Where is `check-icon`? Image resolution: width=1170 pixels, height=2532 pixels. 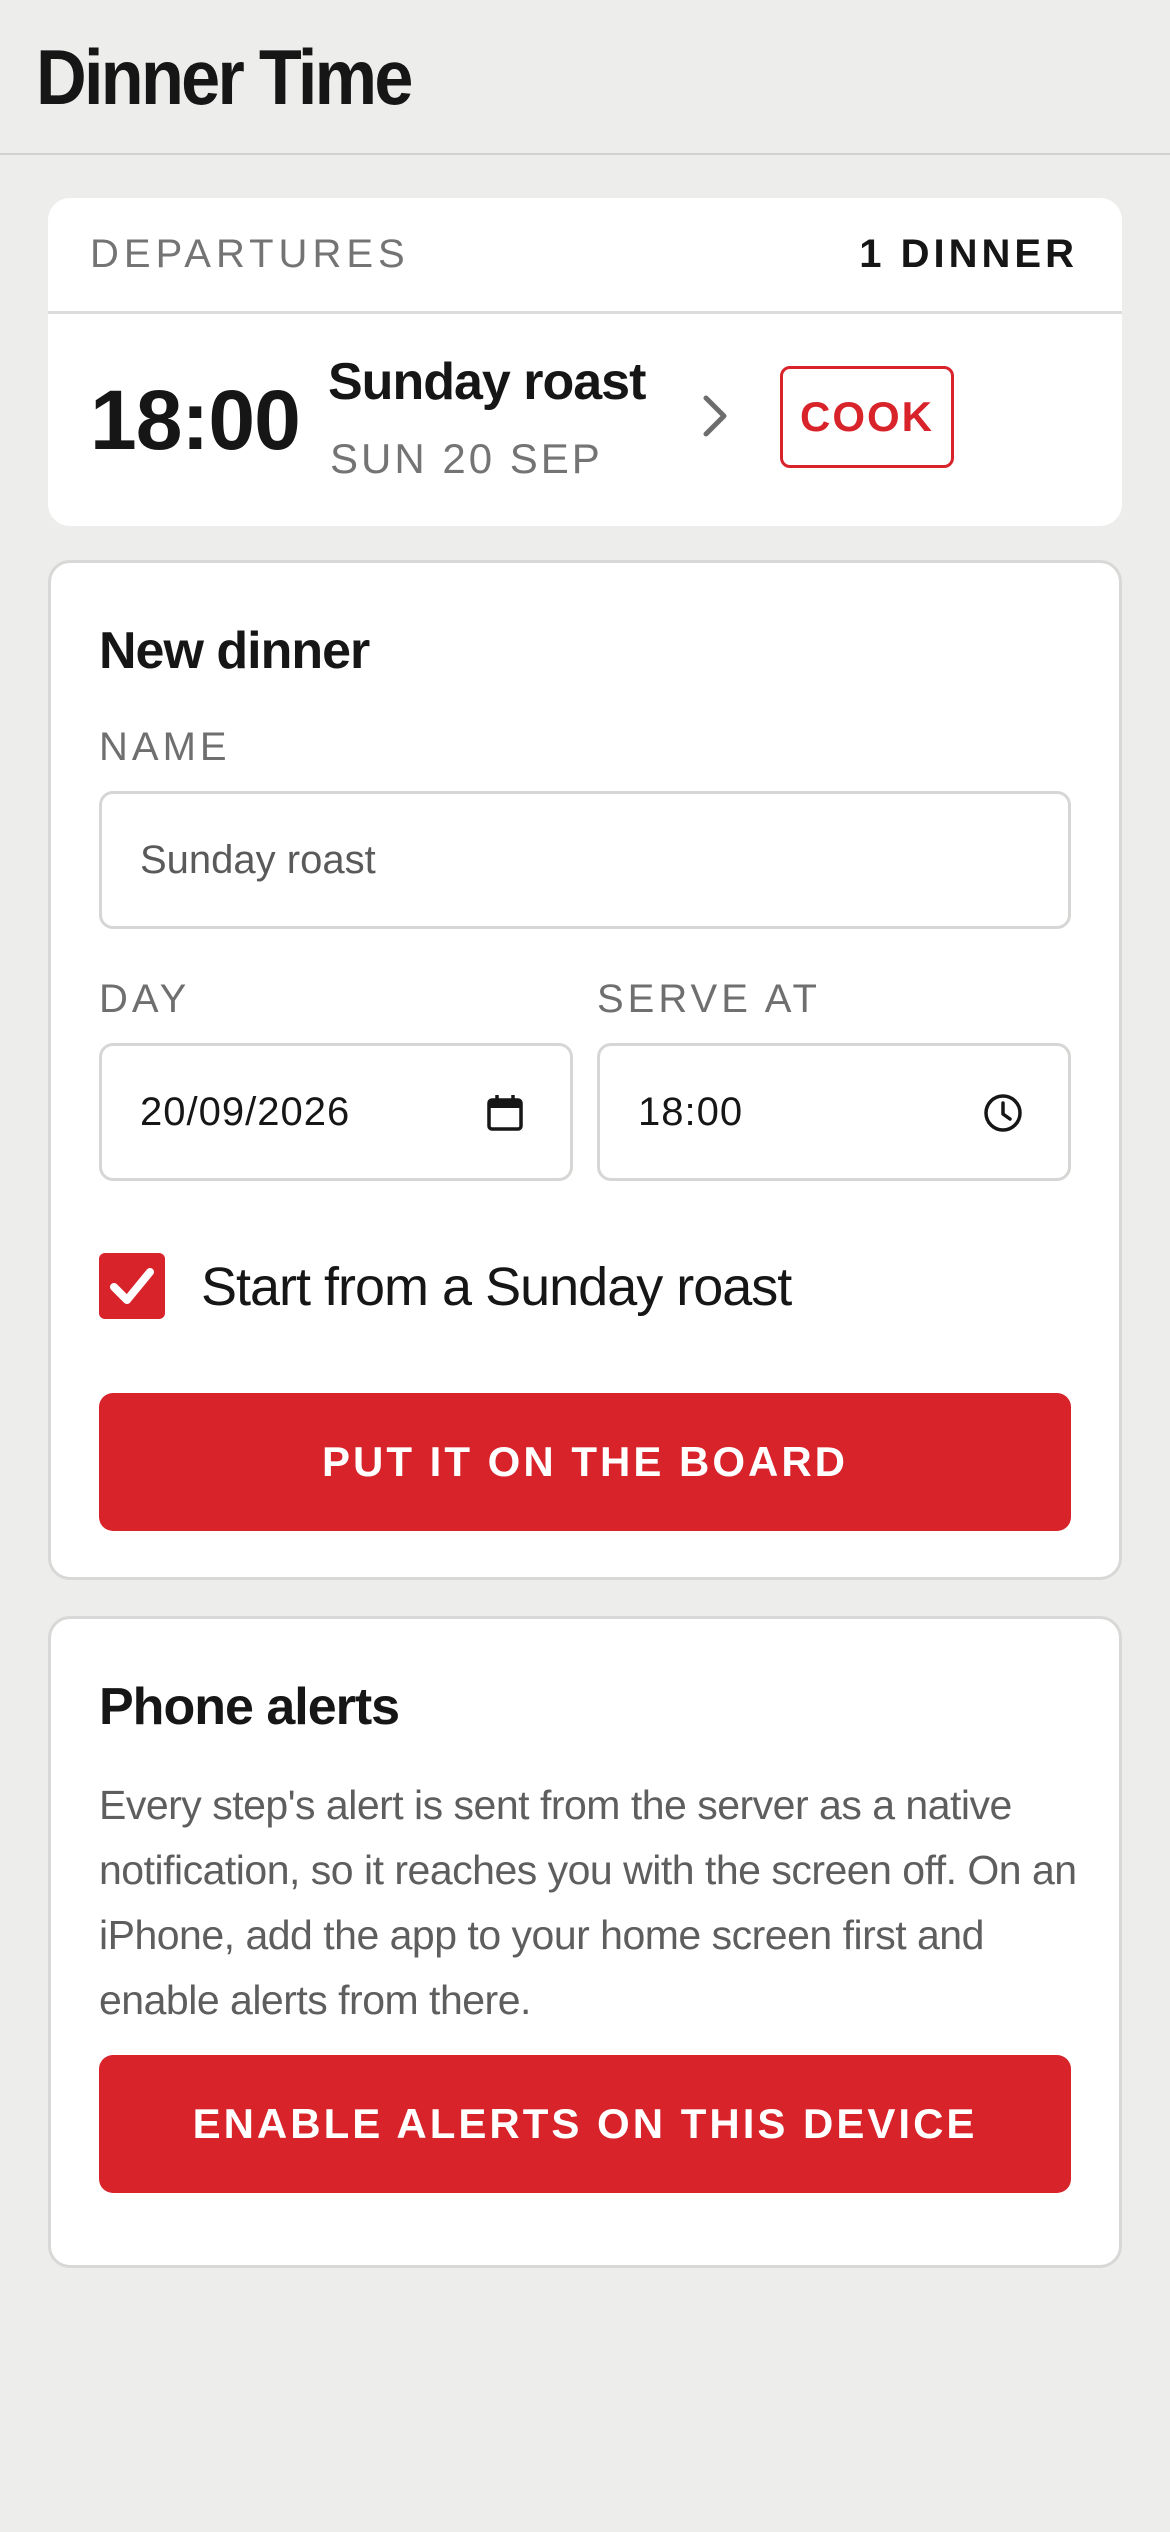
check-icon is located at coordinates (132, 1286).